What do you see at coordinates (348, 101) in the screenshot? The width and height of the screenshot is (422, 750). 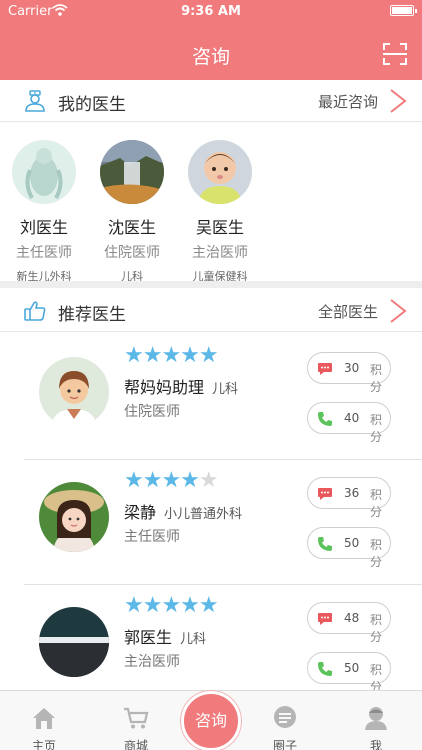 I see `recent-consult-link: 最近咨询` at bounding box center [348, 101].